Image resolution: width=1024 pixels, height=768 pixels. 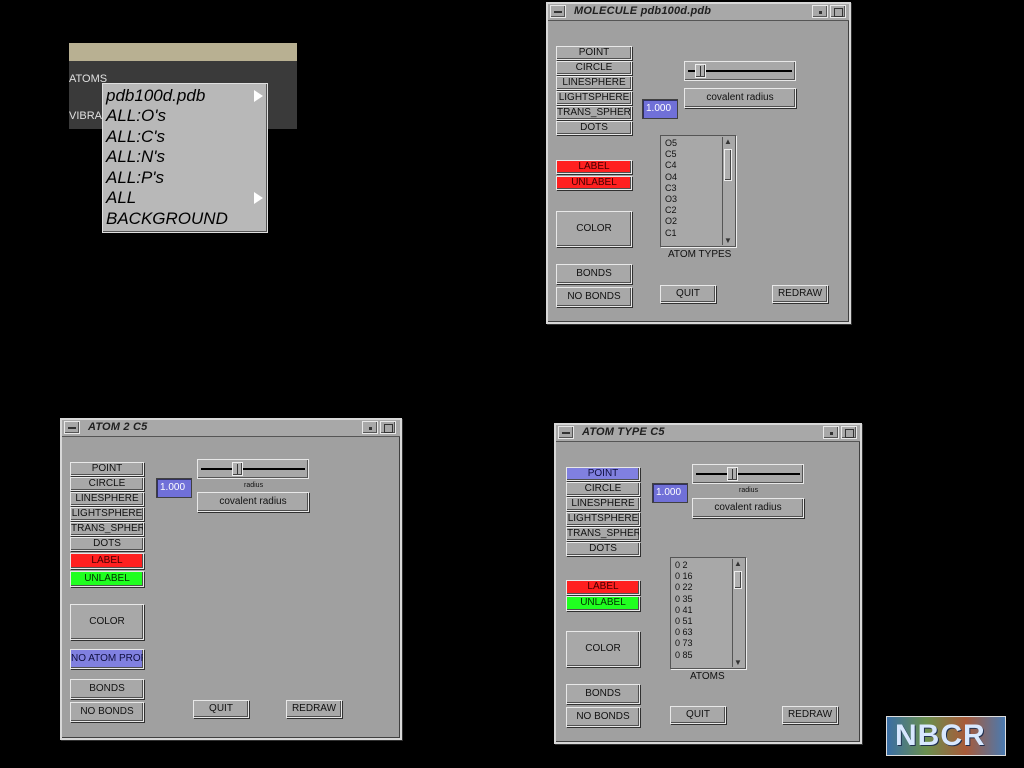 I want to click on atom-titlebar: ATOM 2 C5, so click(x=231, y=428).